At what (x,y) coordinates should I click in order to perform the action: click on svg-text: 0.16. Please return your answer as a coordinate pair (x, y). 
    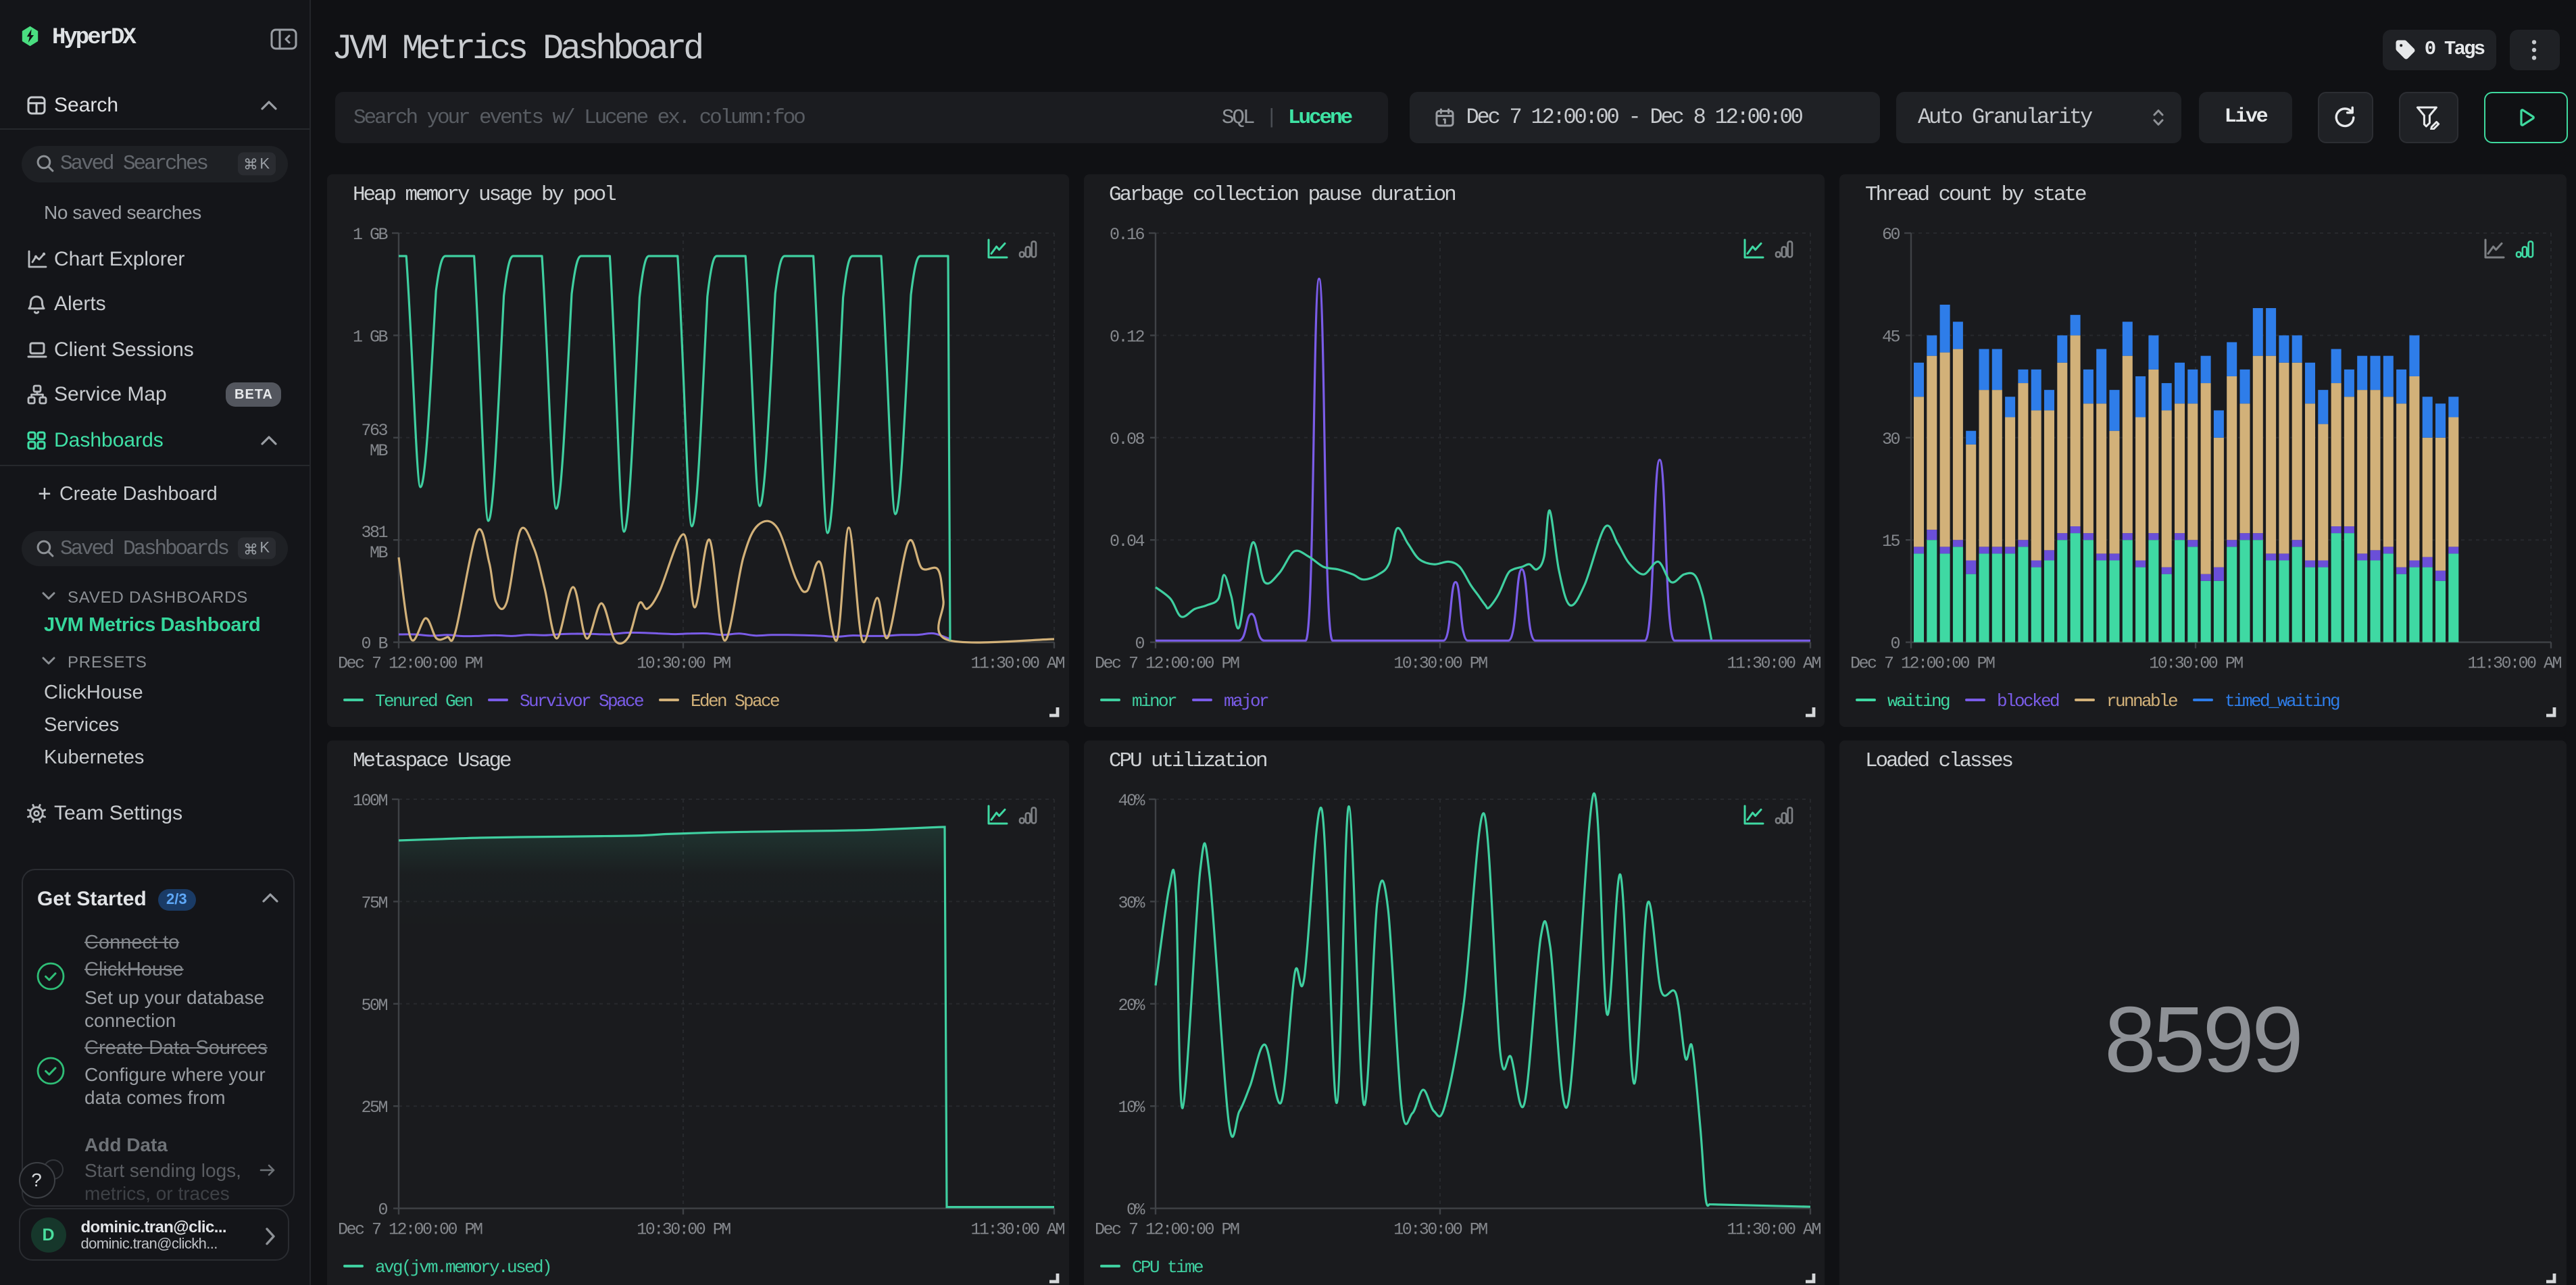
    Looking at the image, I should click on (1127, 234).